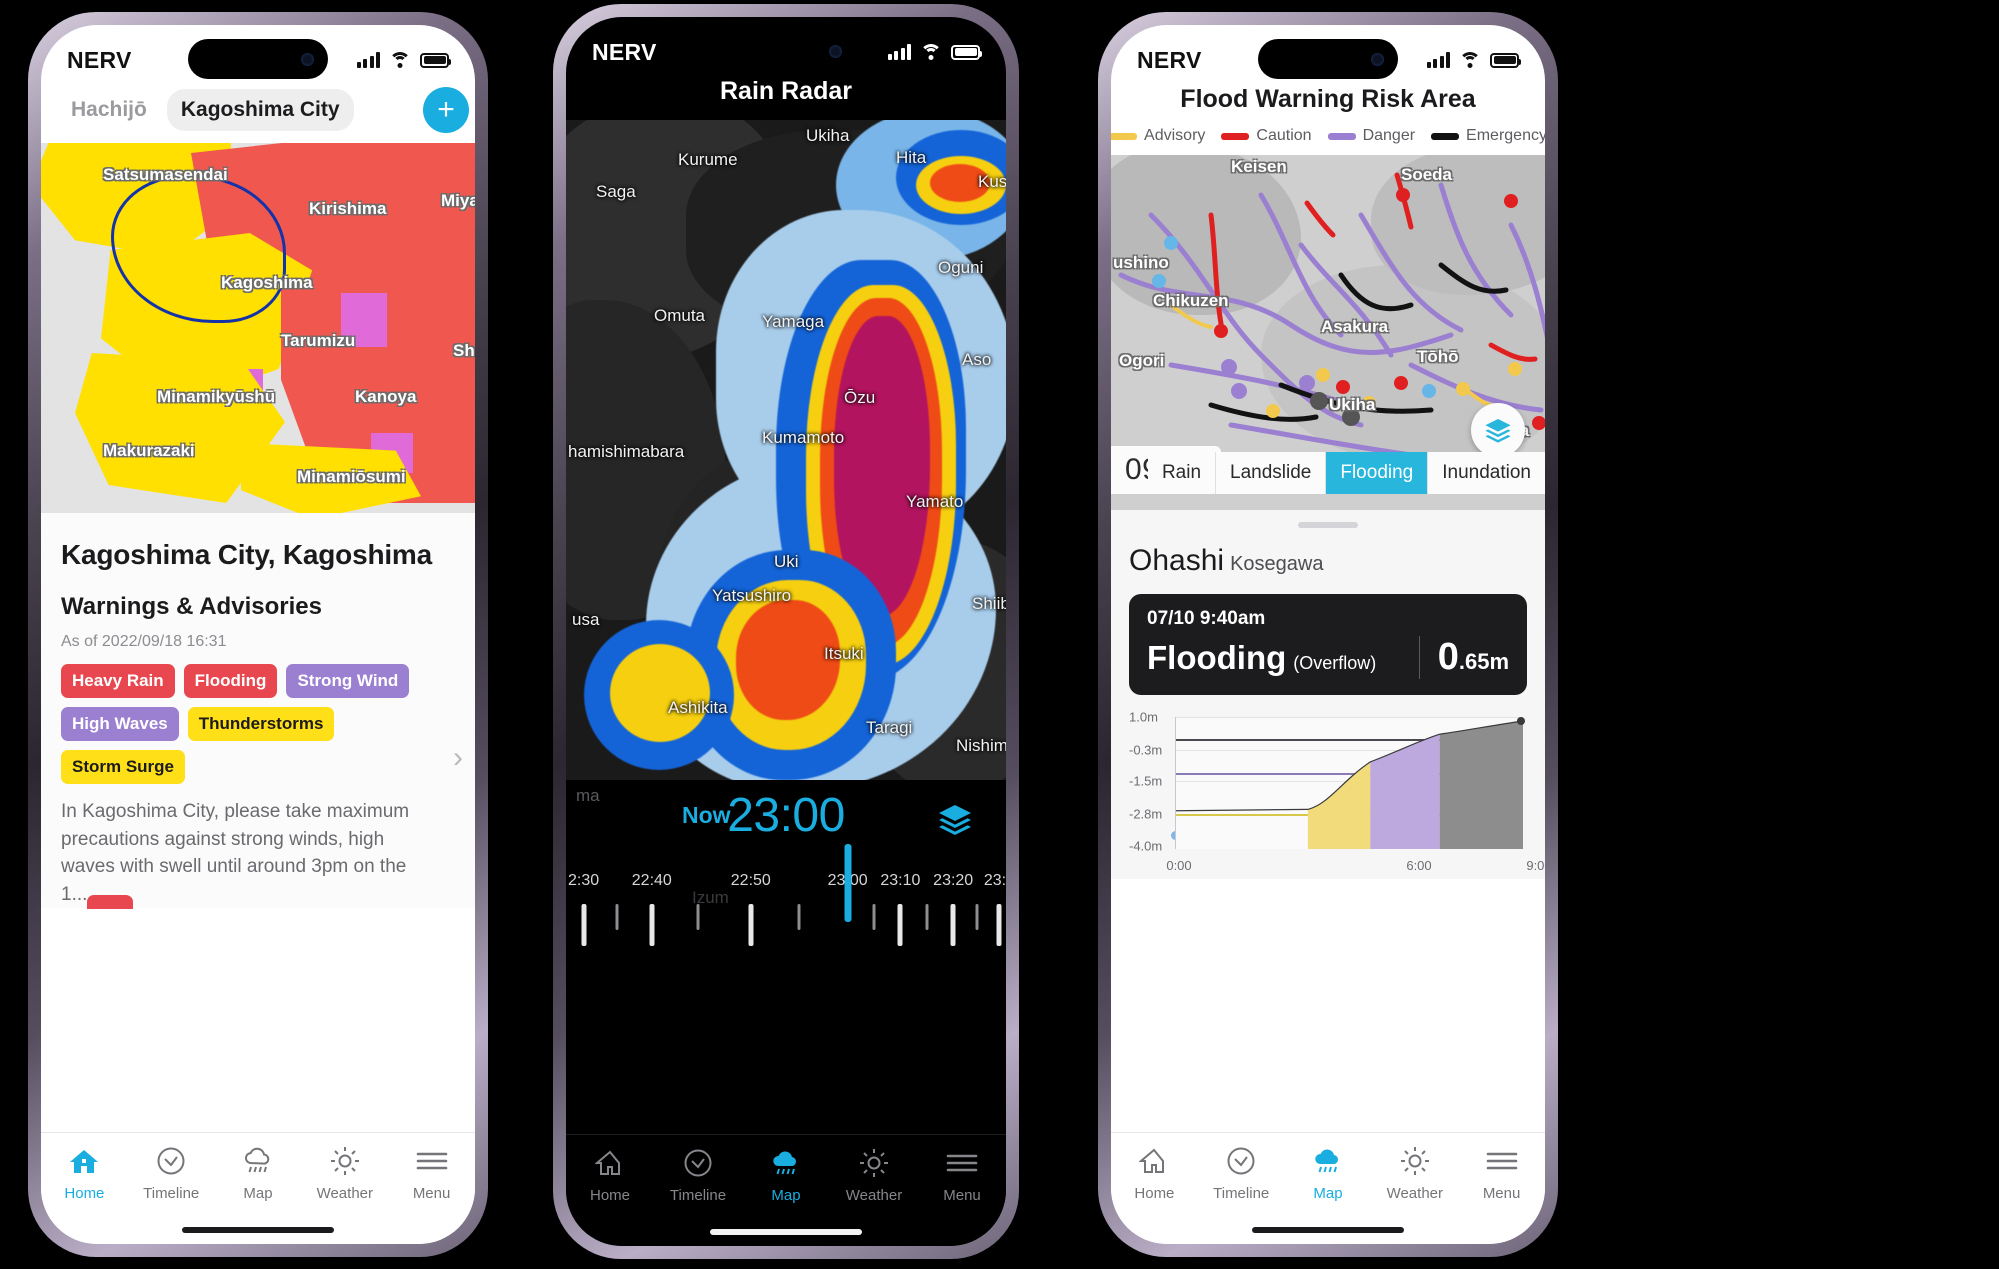  Describe the element at coordinates (586, 619) in the screenshot. I see `map-label: usa` at that location.